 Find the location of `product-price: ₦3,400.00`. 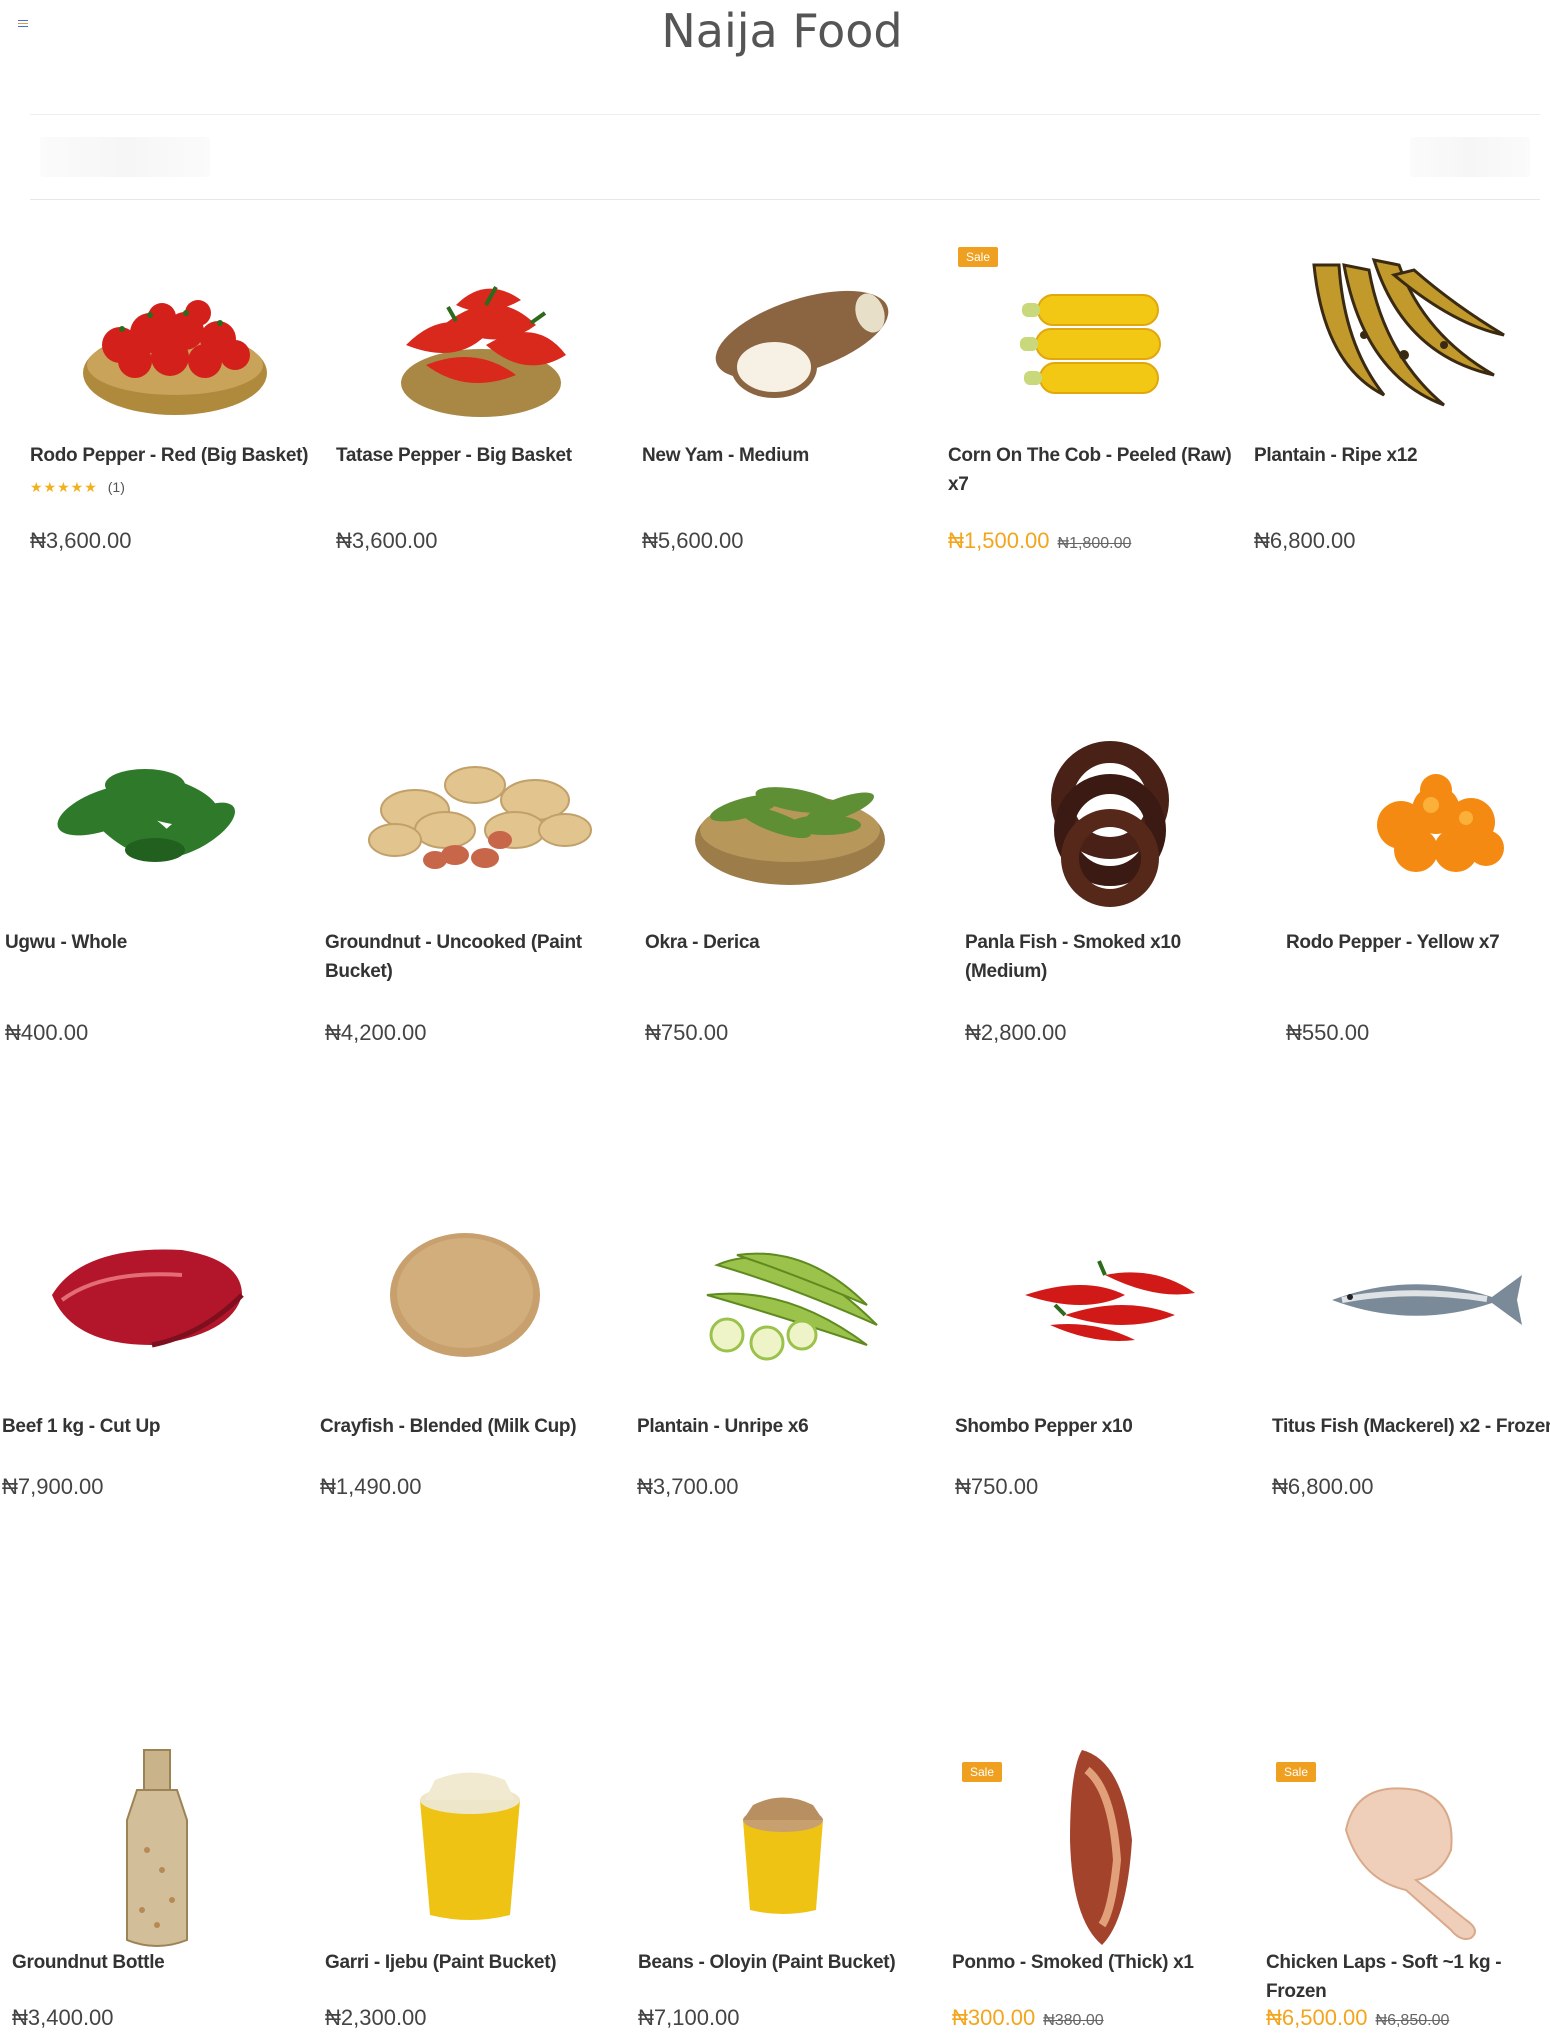

product-price: ₦3,400.00 is located at coordinates (63, 2018).